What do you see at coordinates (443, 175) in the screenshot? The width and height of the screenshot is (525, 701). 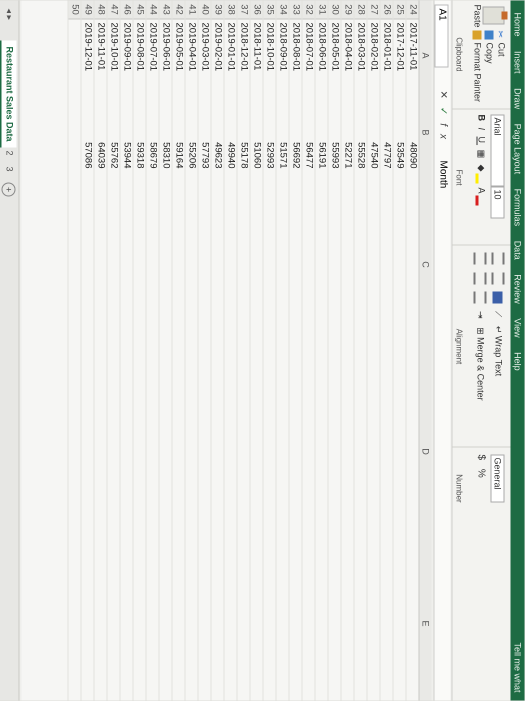 I see `formula-input: Month` at bounding box center [443, 175].